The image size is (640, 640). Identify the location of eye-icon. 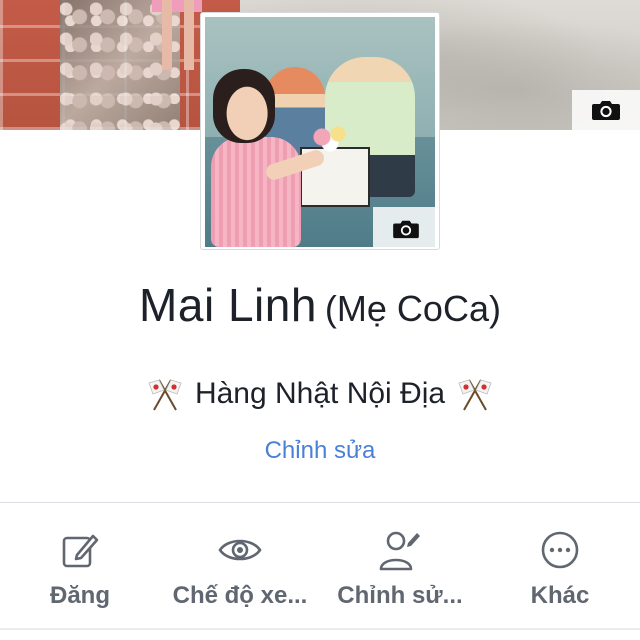
(240, 550).